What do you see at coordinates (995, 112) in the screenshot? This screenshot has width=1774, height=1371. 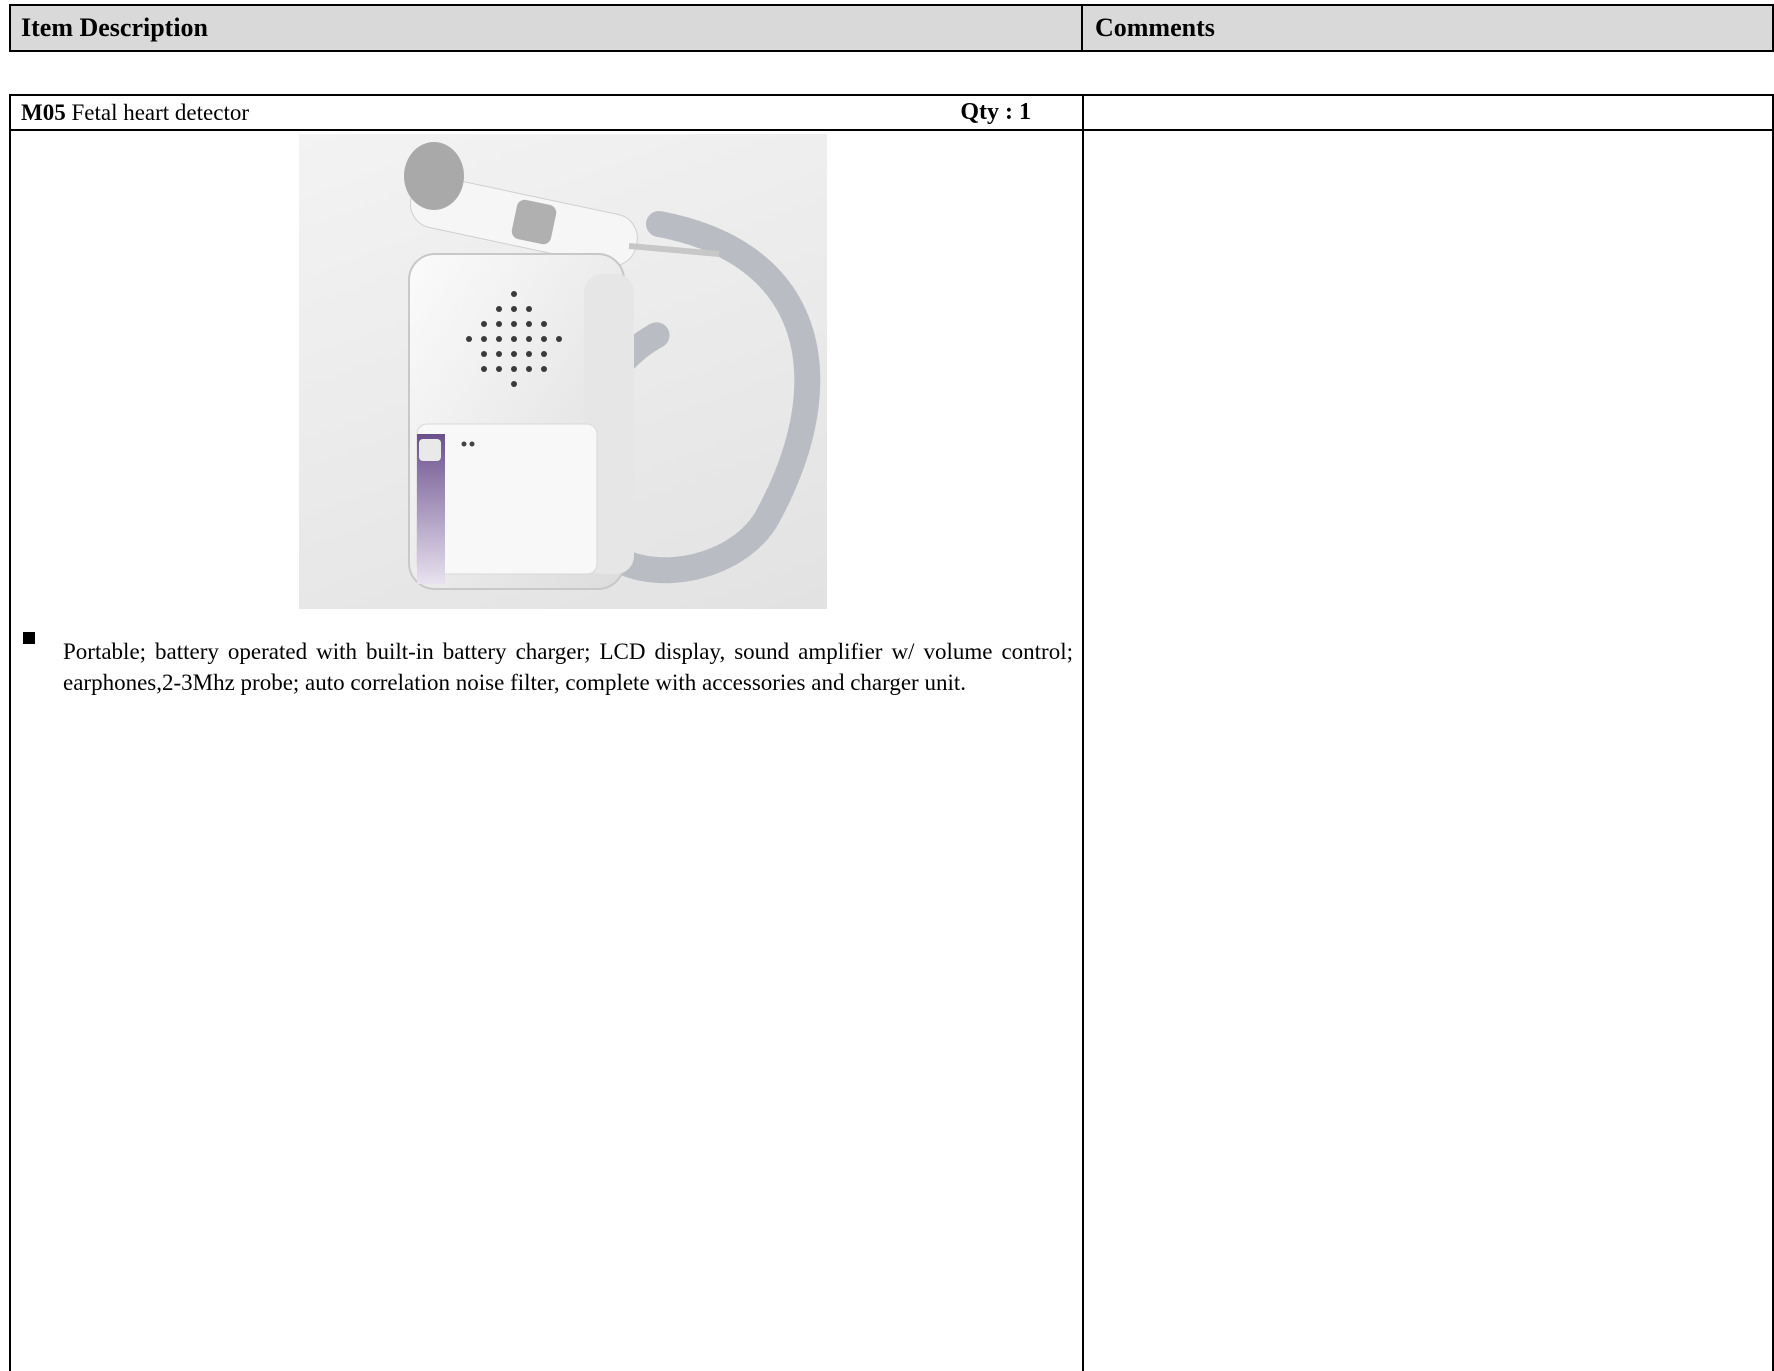 I see `item-qty: Qty : 1` at bounding box center [995, 112].